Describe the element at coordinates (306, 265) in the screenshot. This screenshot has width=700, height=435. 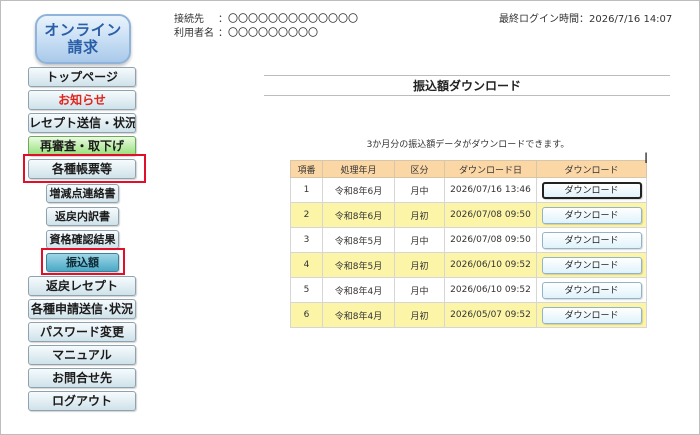
I see `cell-no: 4` at that location.